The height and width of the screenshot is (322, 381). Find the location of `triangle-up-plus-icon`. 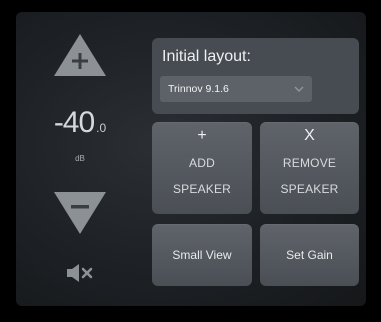

triangle-up-plus-icon is located at coordinates (80, 55).